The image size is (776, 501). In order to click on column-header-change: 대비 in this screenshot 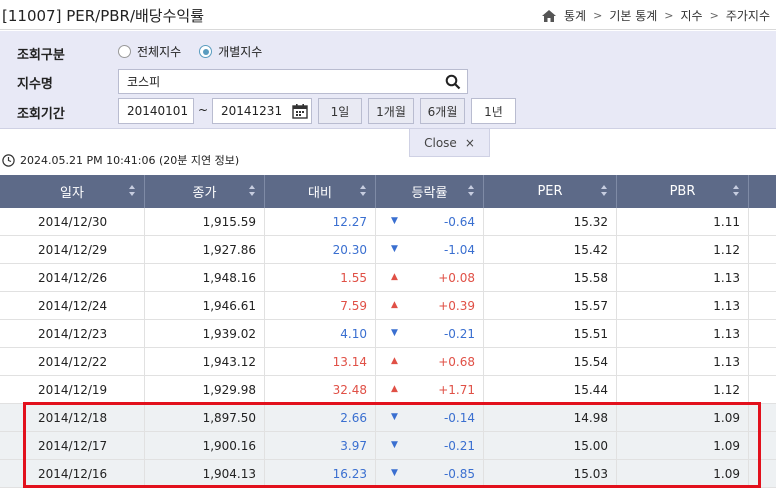, I will do `click(320, 191)`.